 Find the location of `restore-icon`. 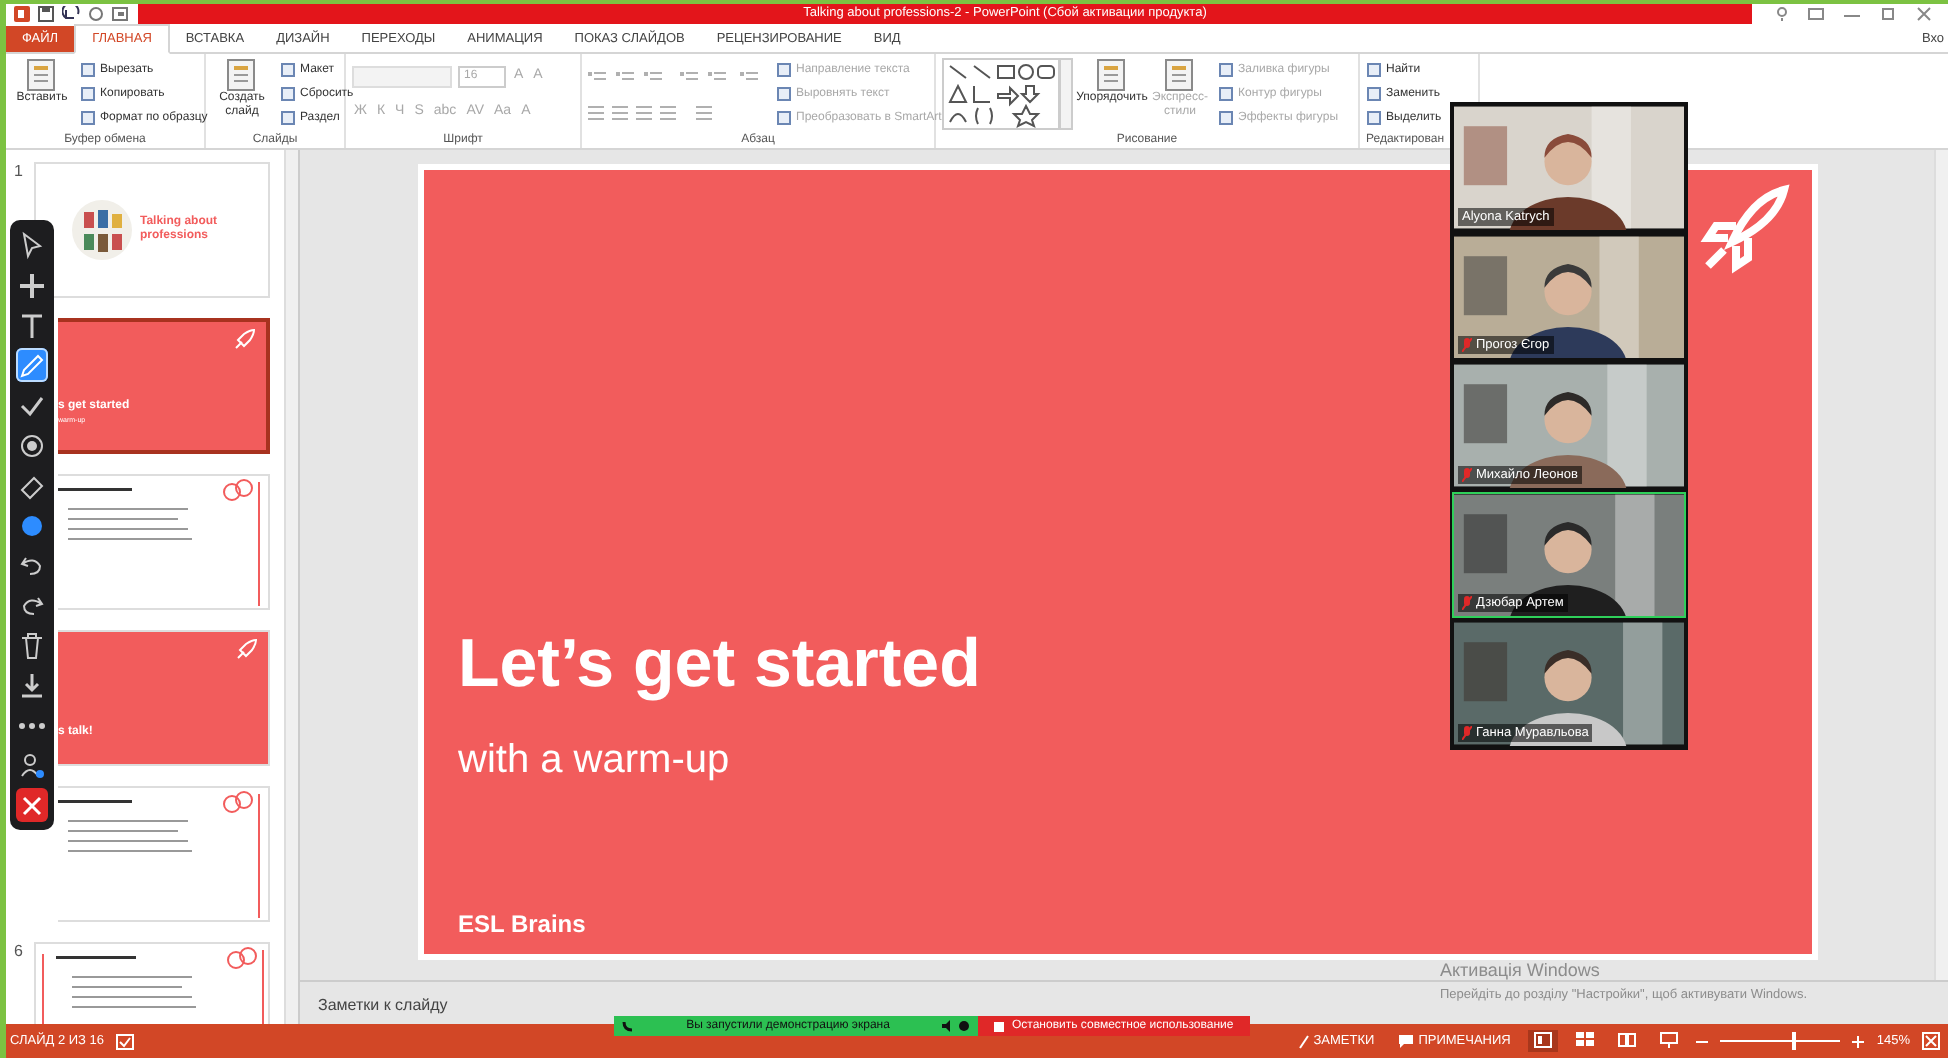

restore-icon is located at coordinates (1888, 14).